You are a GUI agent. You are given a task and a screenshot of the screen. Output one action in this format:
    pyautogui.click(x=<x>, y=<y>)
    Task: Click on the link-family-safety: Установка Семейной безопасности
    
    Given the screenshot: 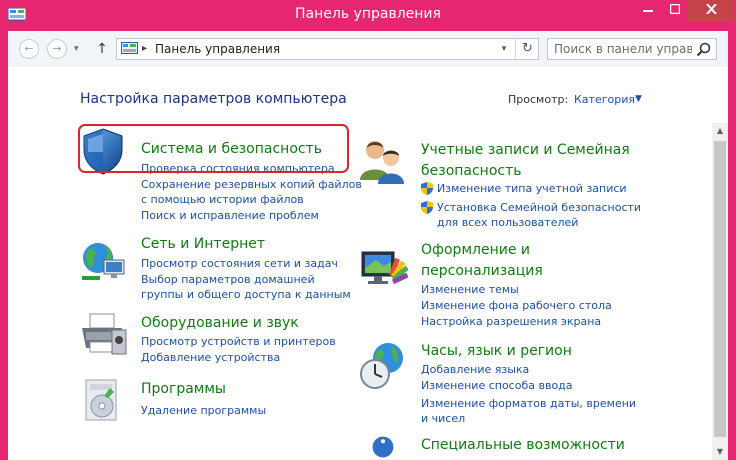 What is the action you would take?
    pyautogui.click(x=539, y=207)
    